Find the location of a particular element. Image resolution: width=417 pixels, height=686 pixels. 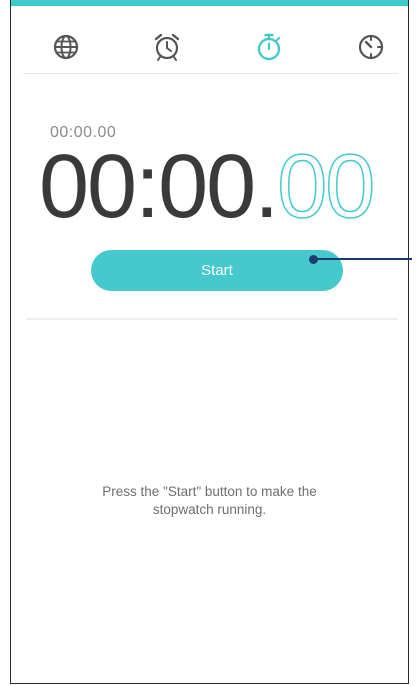

tab-stopwatch is located at coordinates (269, 47).